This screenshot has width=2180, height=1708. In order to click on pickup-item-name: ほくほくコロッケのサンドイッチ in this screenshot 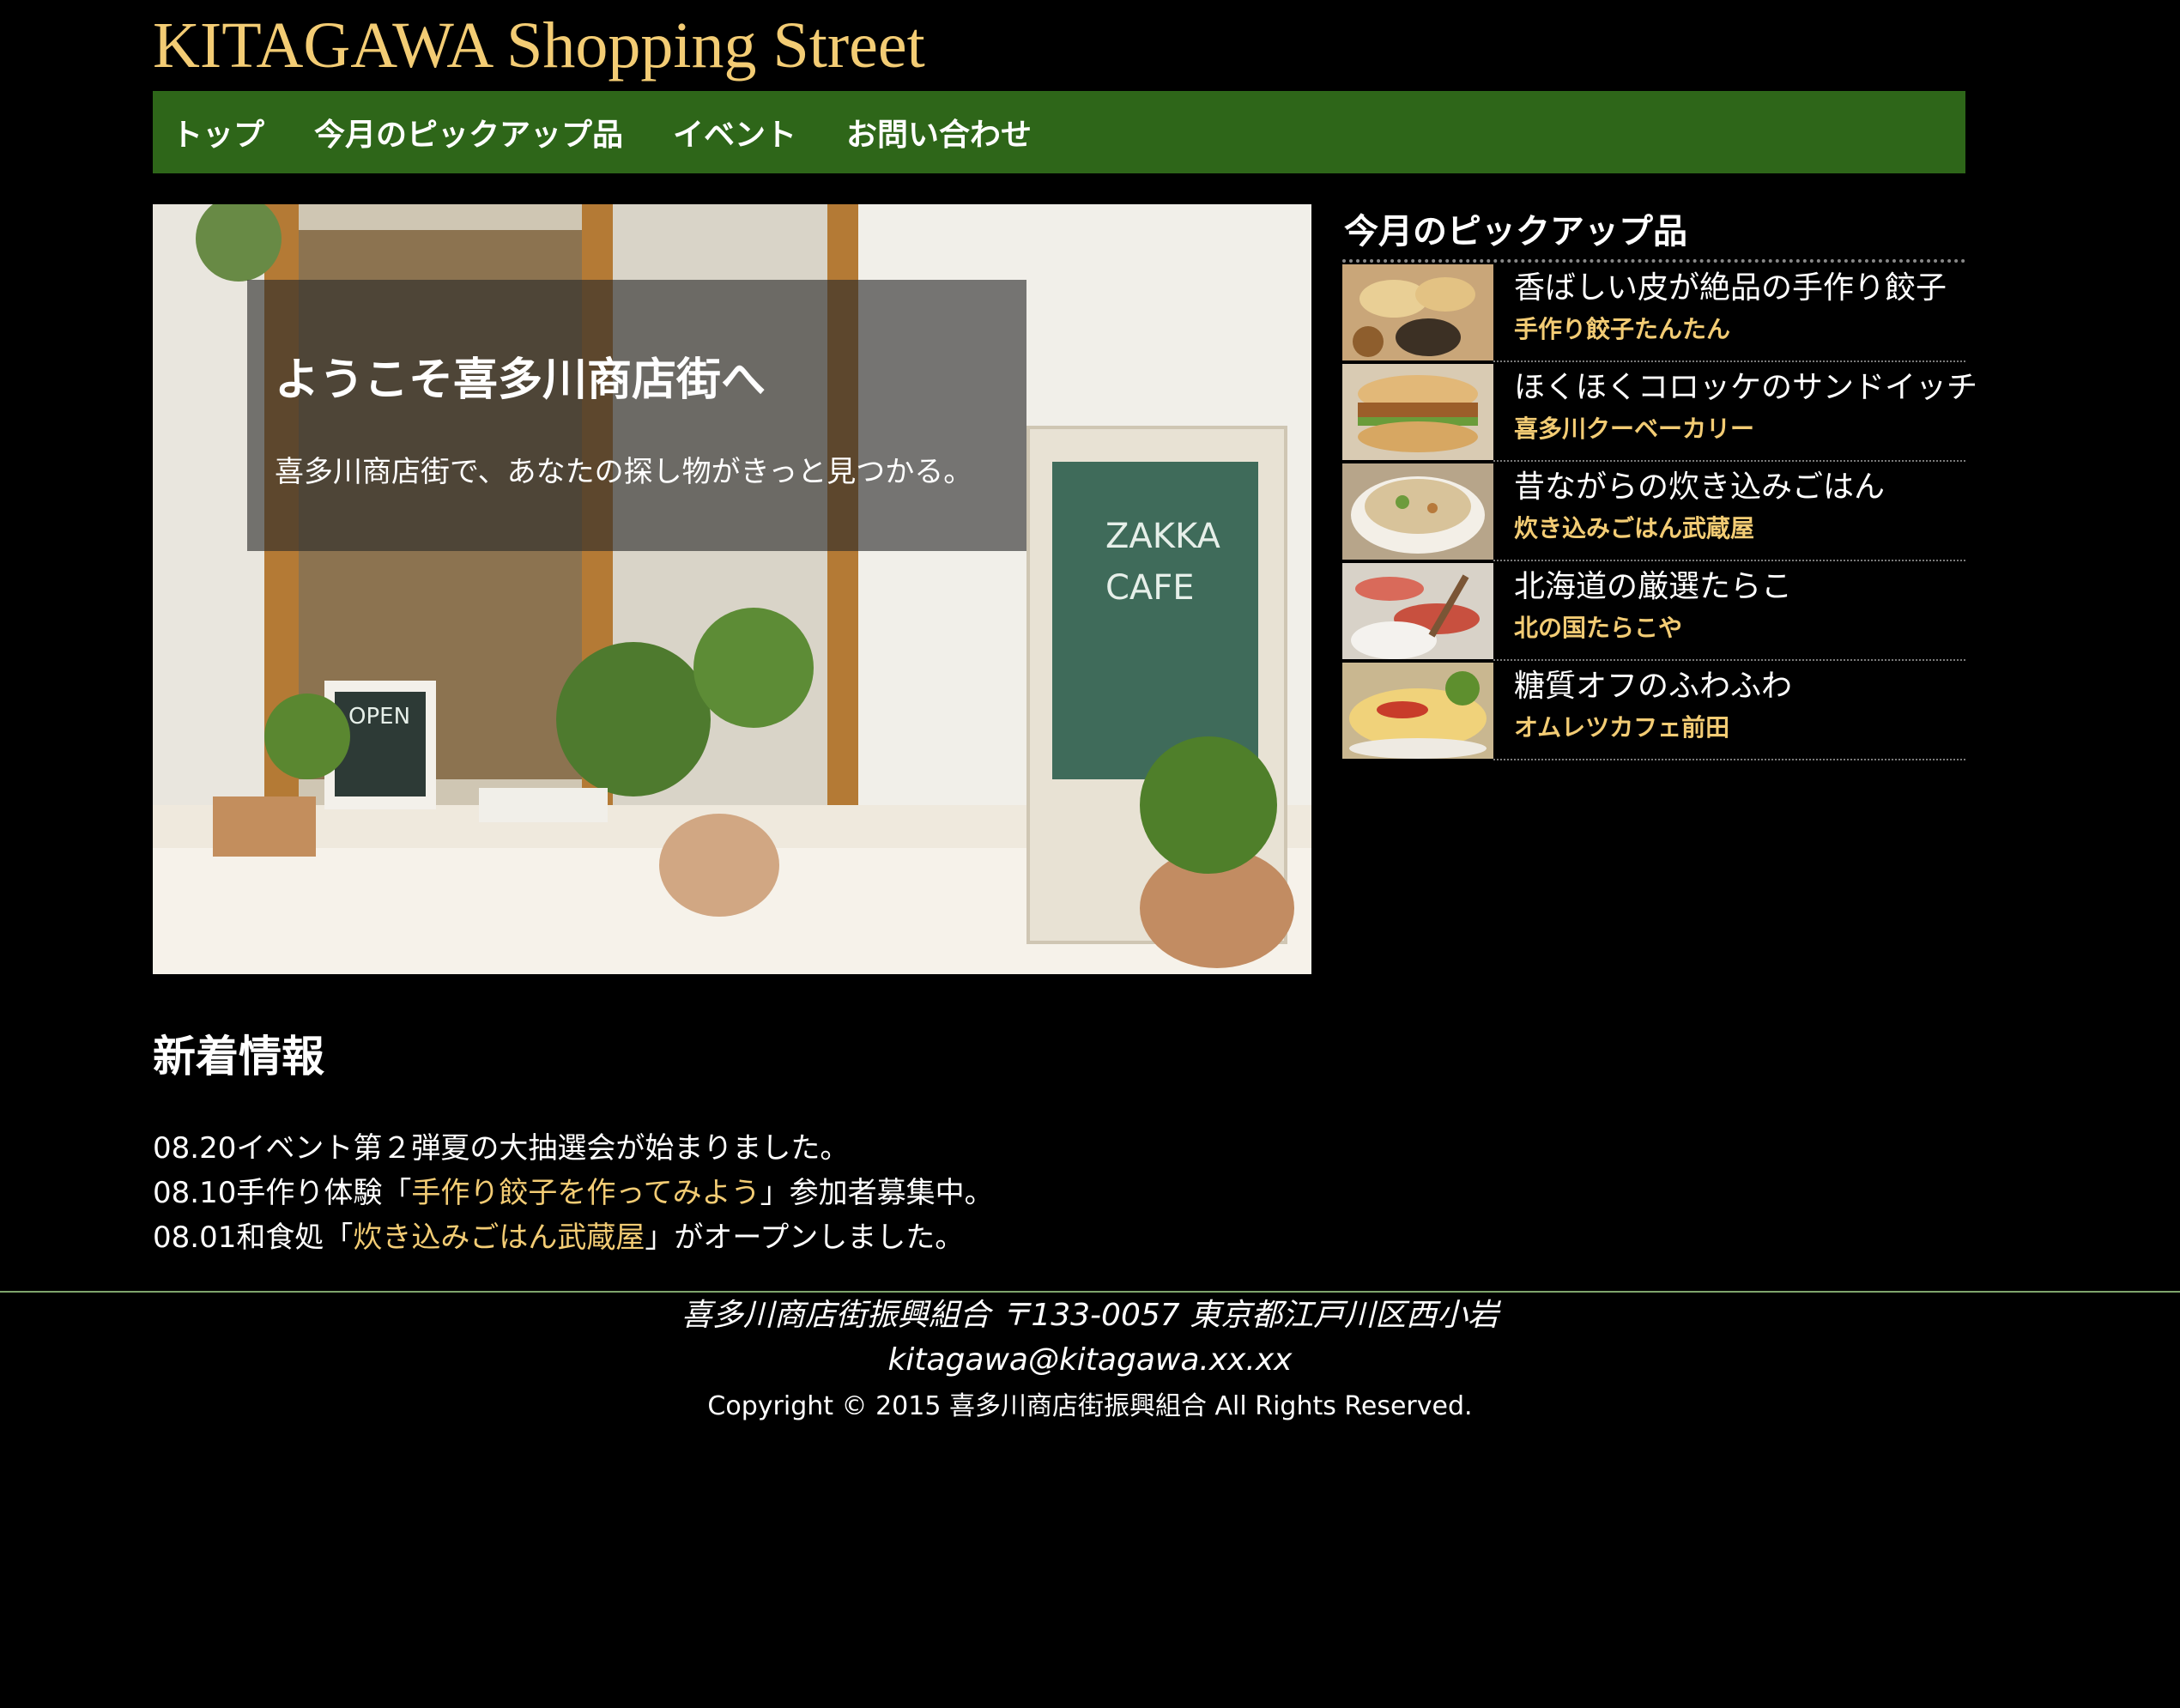, I will do `click(1745, 388)`.